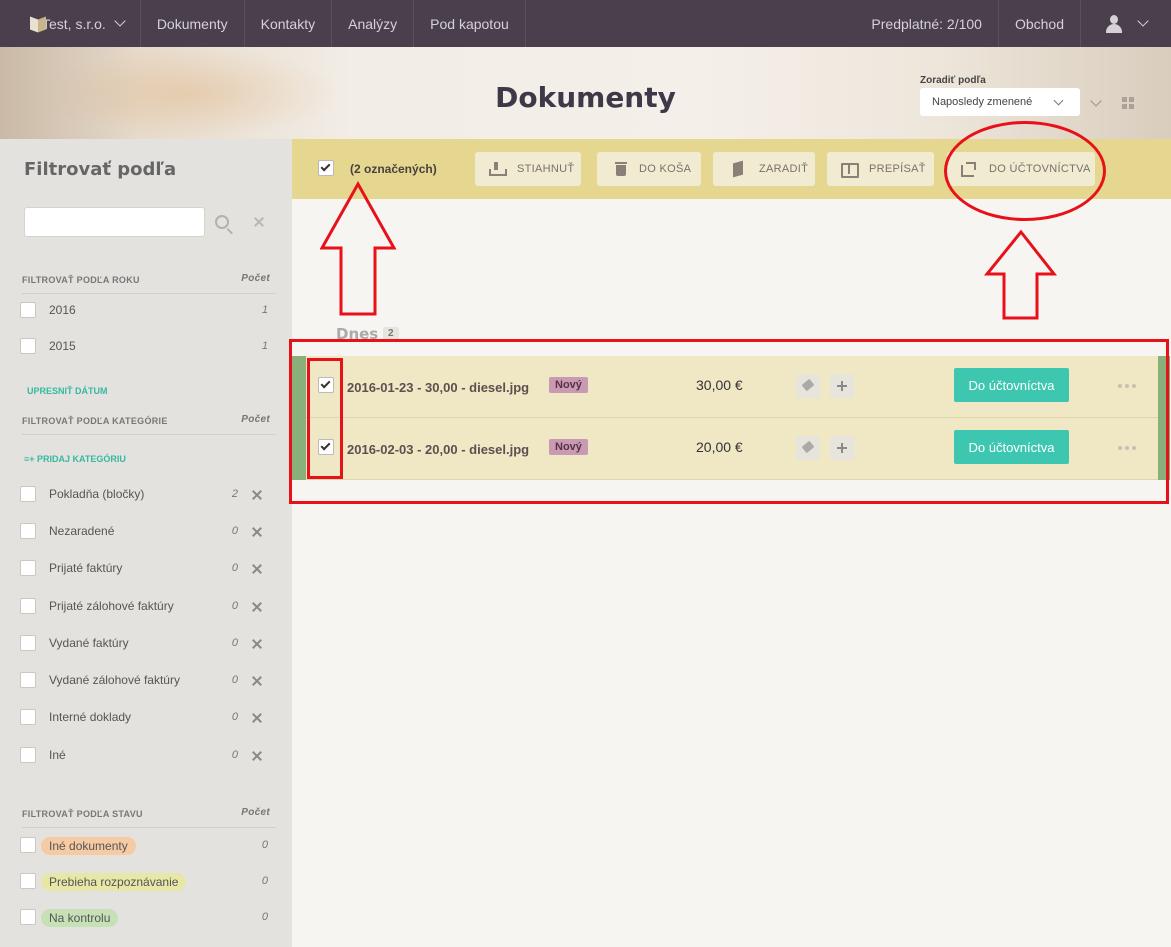  What do you see at coordinates (1000, 102) in the screenshot?
I see `sort-select: Naposledy zmenené` at bounding box center [1000, 102].